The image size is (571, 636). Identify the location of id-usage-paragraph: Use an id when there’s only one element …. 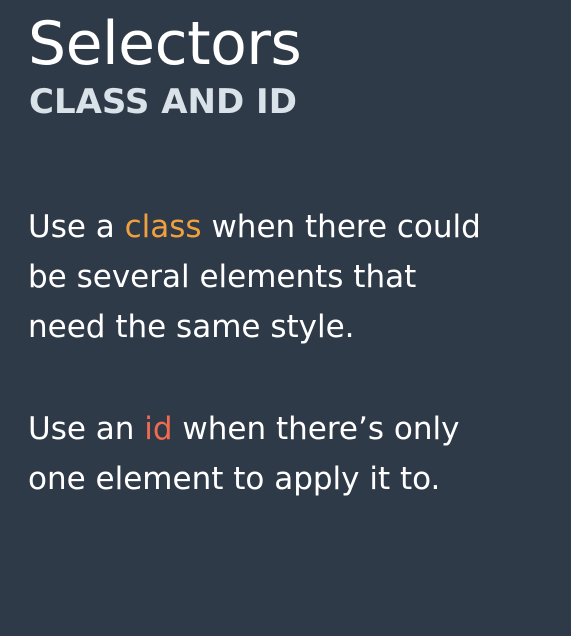
(288, 454).